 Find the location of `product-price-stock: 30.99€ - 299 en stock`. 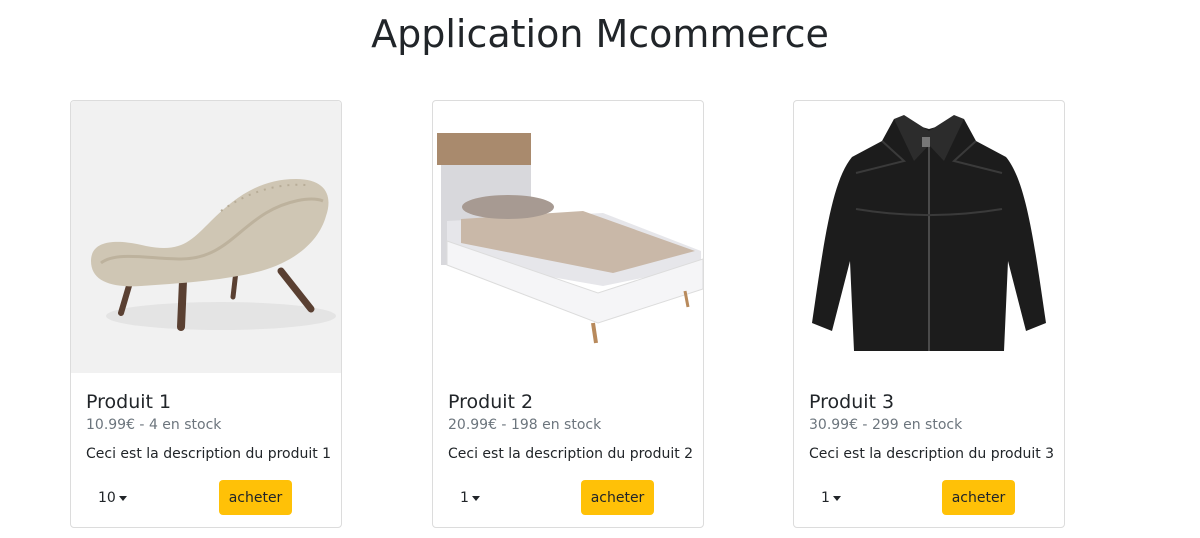

product-price-stock: 30.99€ - 299 en stock is located at coordinates (886, 425).